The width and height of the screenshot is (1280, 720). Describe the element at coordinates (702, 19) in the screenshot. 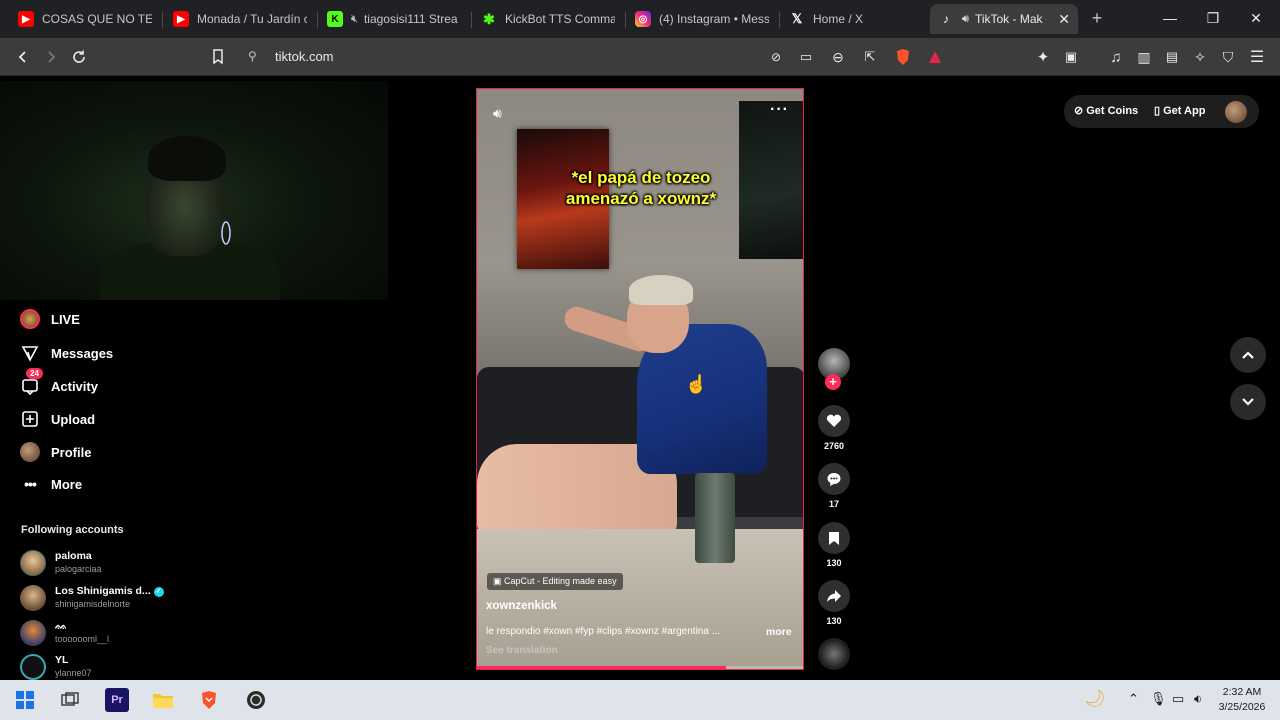

I see `tab-instagram: ◎ (4) Instagram • Messa` at that location.